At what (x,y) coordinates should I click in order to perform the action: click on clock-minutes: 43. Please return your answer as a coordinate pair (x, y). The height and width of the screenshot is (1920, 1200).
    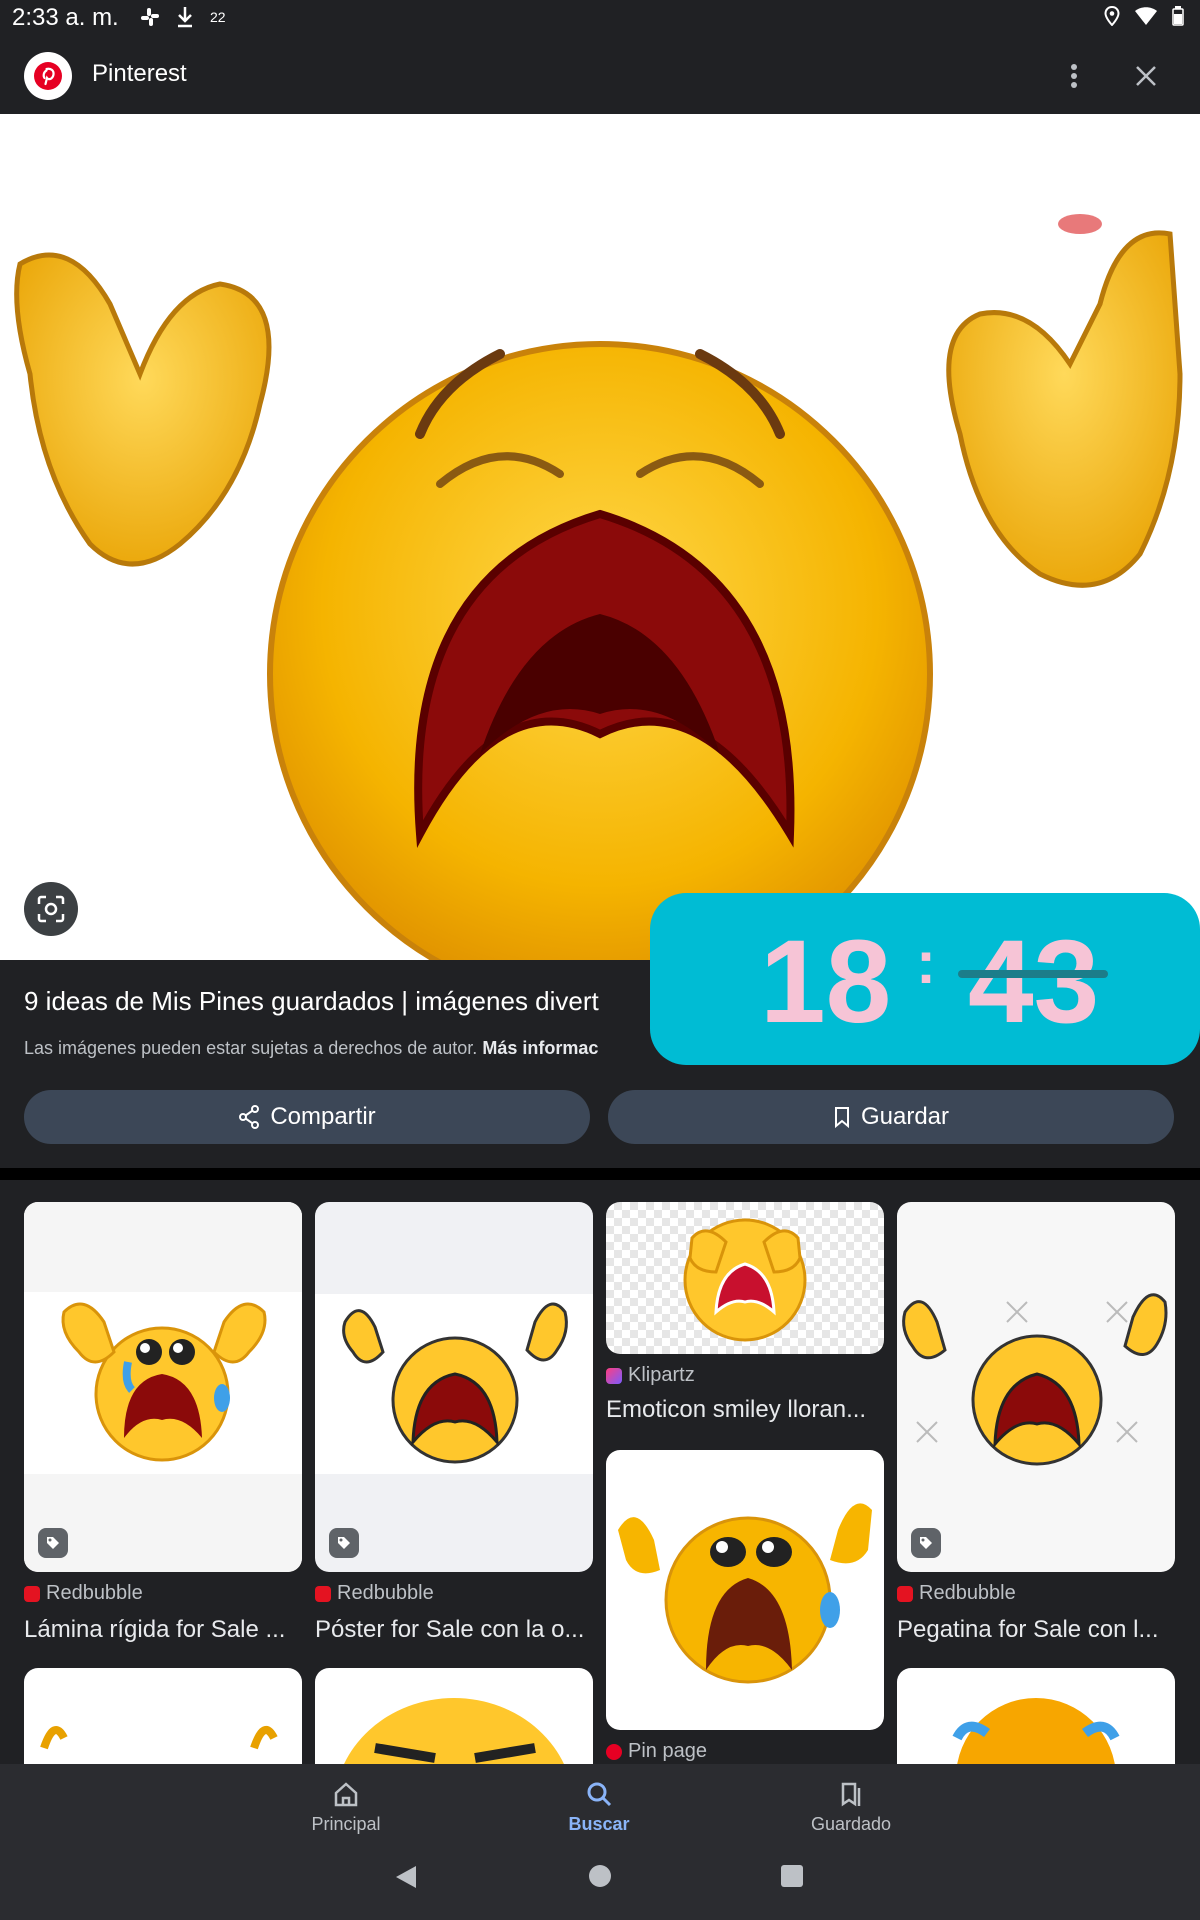
    Looking at the image, I should click on (1034, 982).